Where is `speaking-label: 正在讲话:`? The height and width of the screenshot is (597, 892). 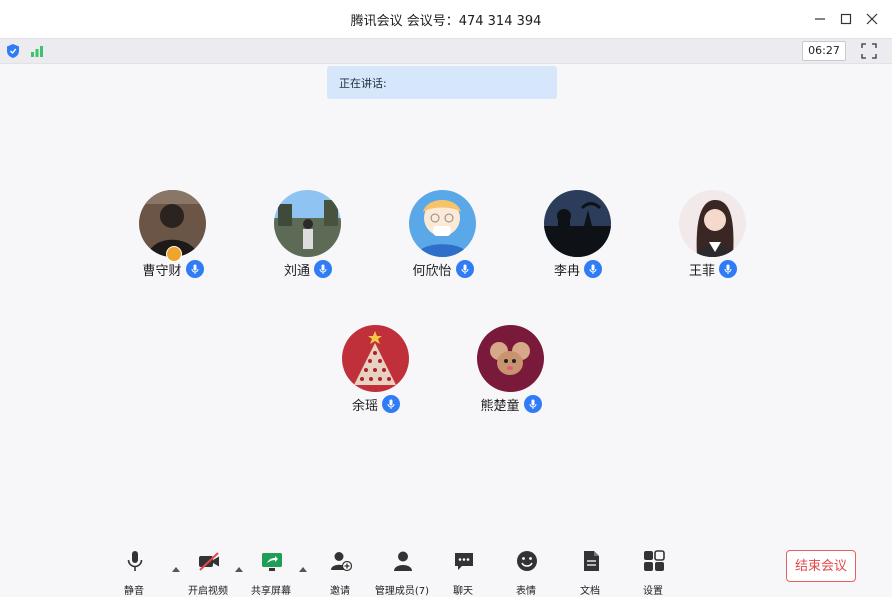 speaking-label: 正在讲话: is located at coordinates (363, 83).